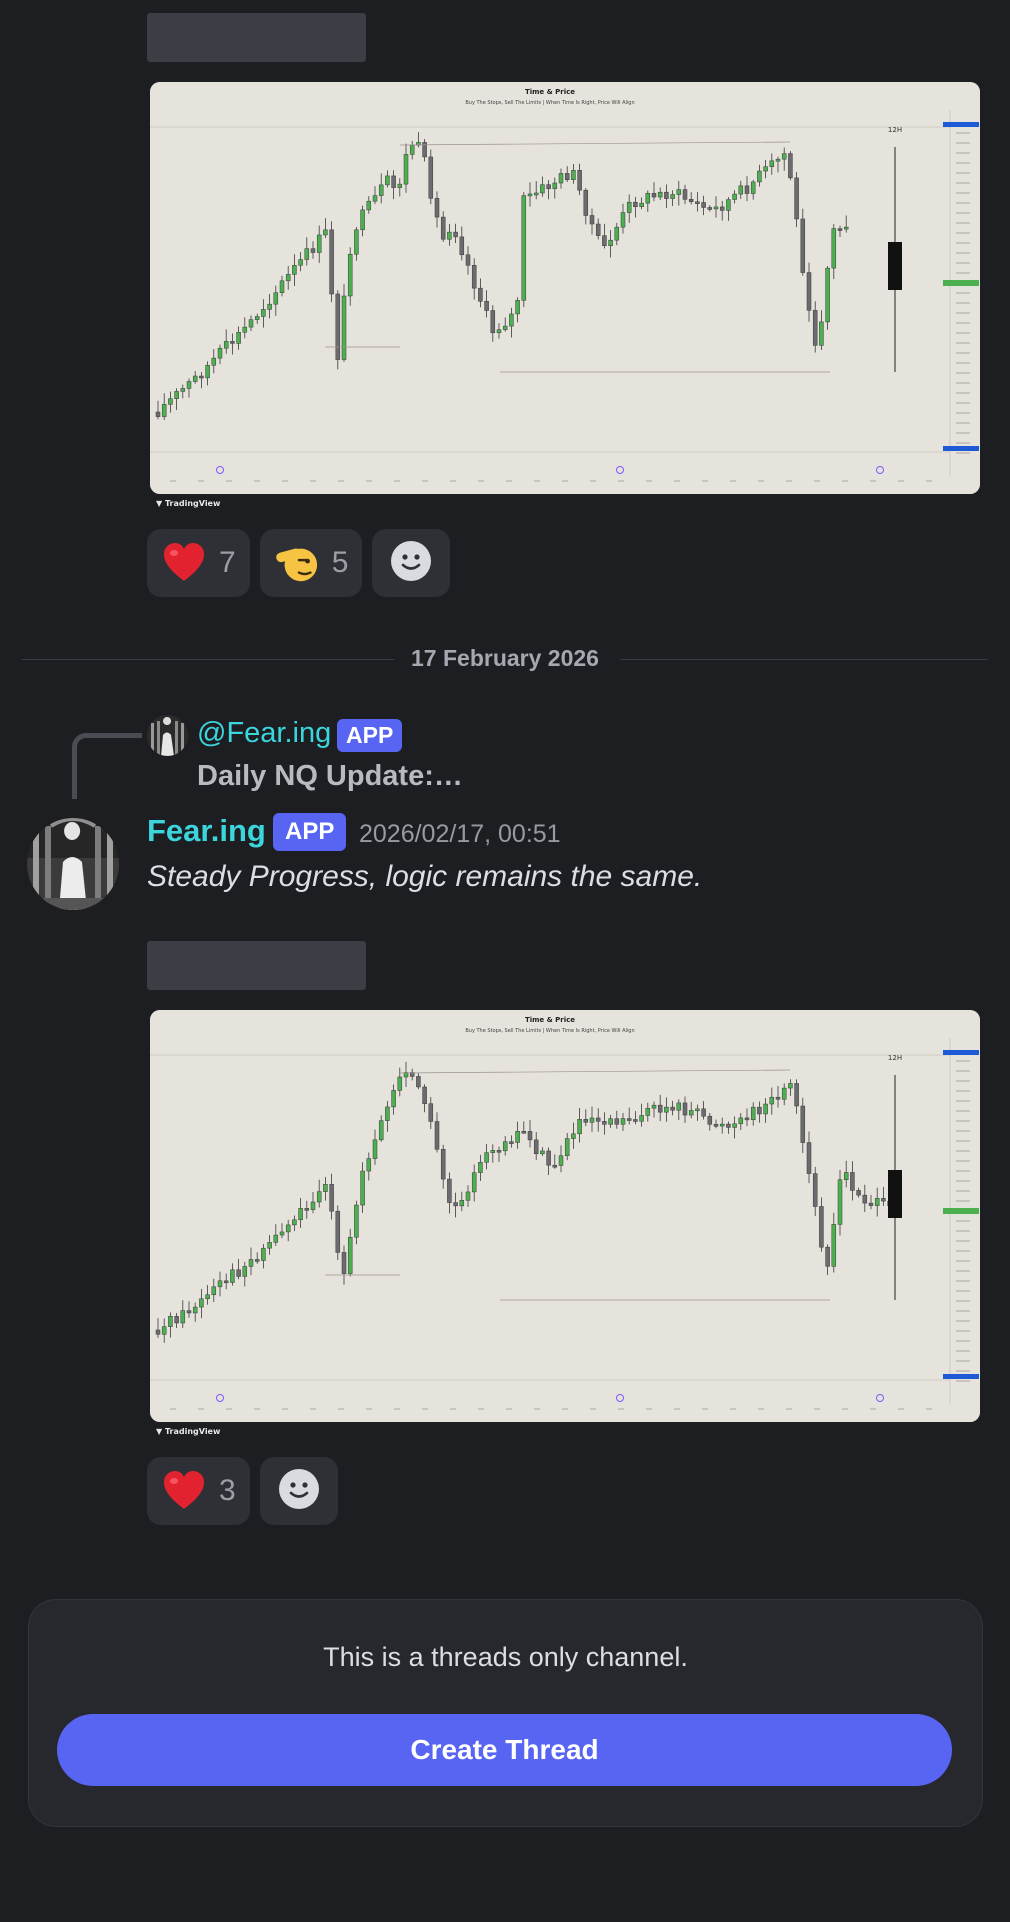 Image resolution: width=1010 pixels, height=1922 pixels. Describe the element at coordinates (198, 563) in the screenshot. I see `reaction-heart: 7` at that location.